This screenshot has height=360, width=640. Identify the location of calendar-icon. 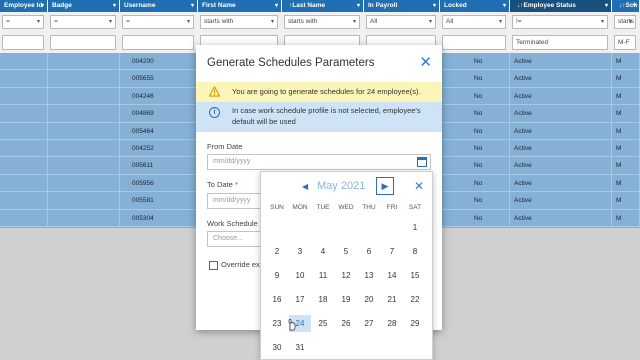
(422, 162).